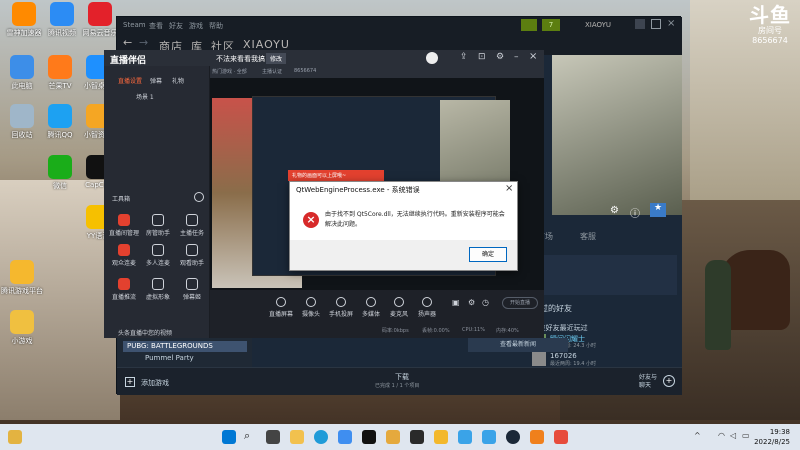 The width and height of the screenshot is (800, 450). What do you see at coordinates (464, 57) in the screenshot?
I see `share-icon: ⇪` at bounding box center [464, 57].